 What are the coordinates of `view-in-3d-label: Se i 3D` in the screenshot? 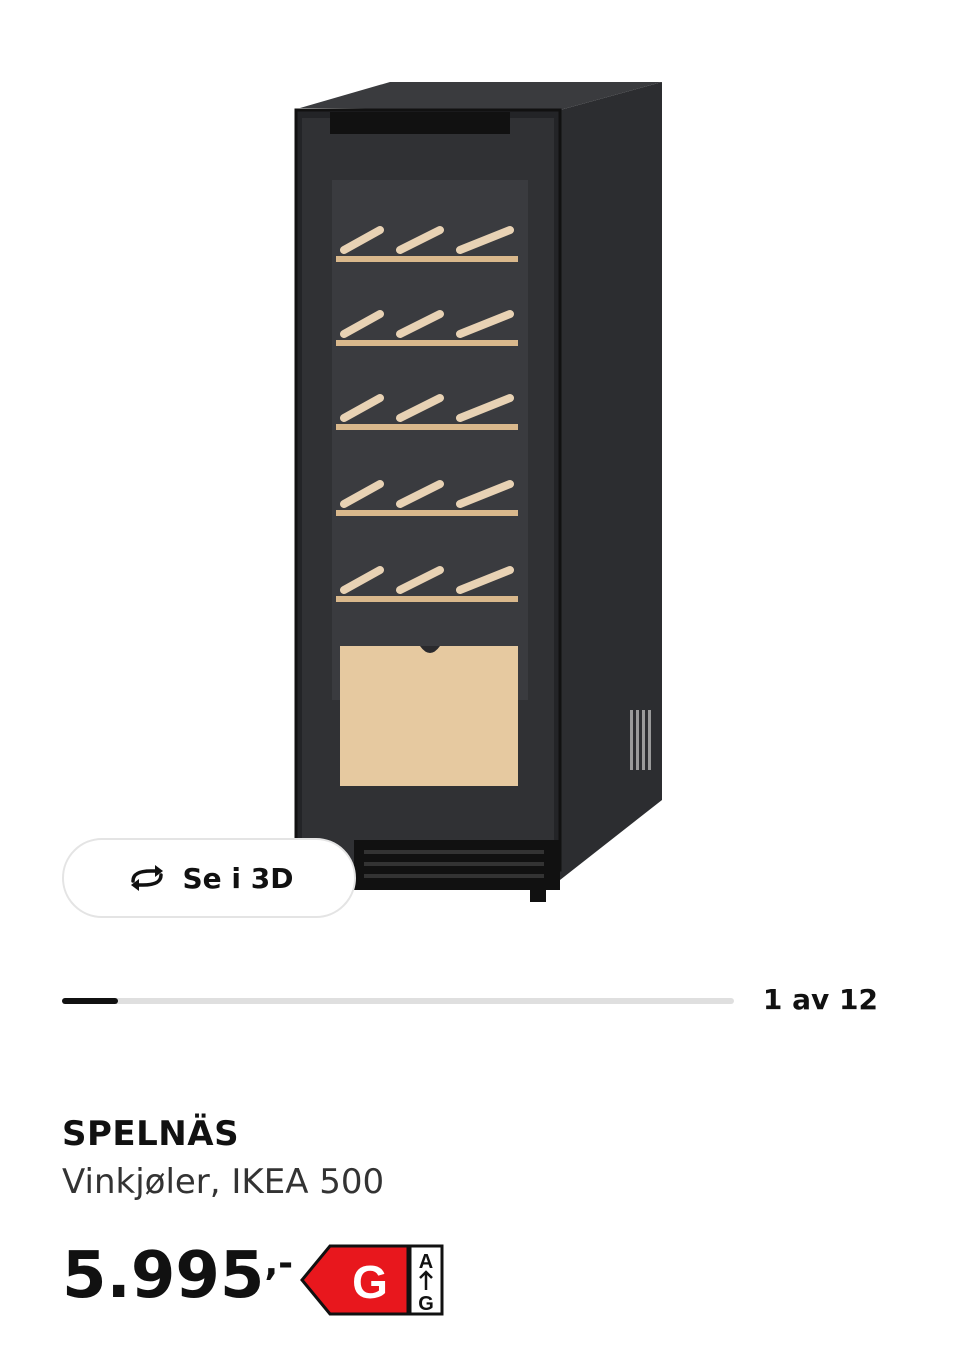 It's located at (238, 878).